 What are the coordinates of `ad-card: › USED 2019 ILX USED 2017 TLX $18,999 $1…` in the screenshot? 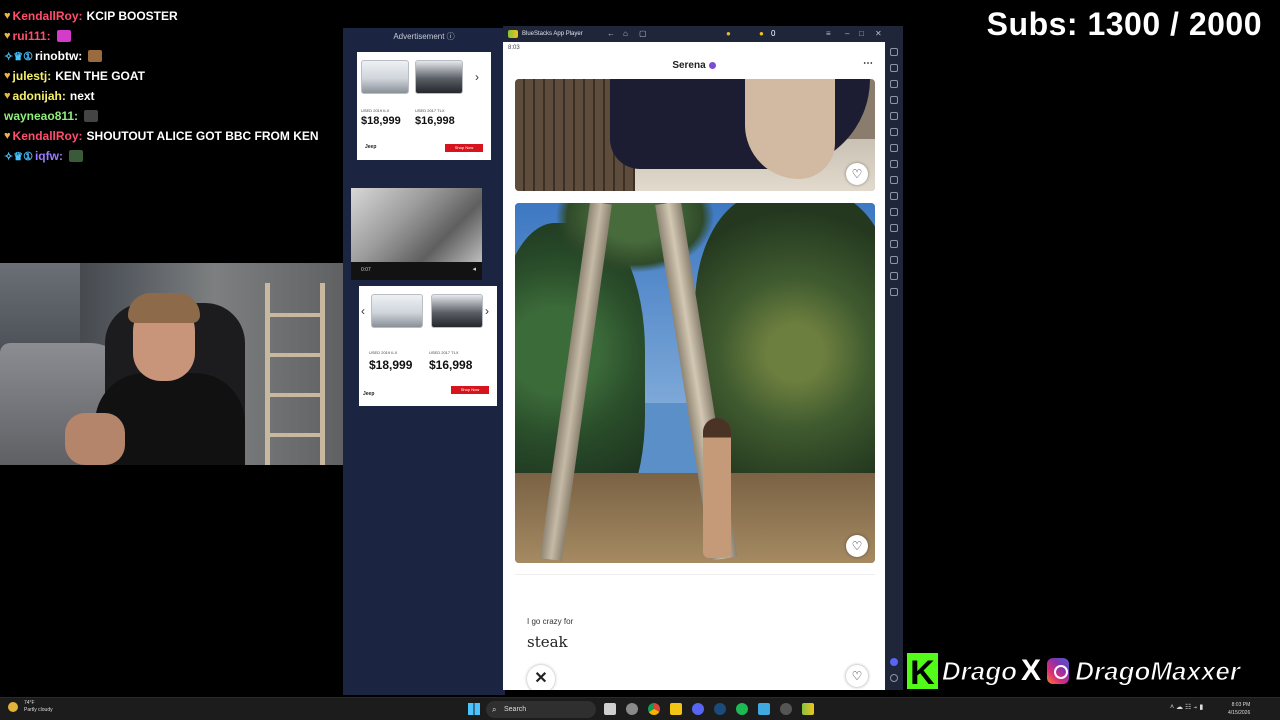 It's located at (424, 106).